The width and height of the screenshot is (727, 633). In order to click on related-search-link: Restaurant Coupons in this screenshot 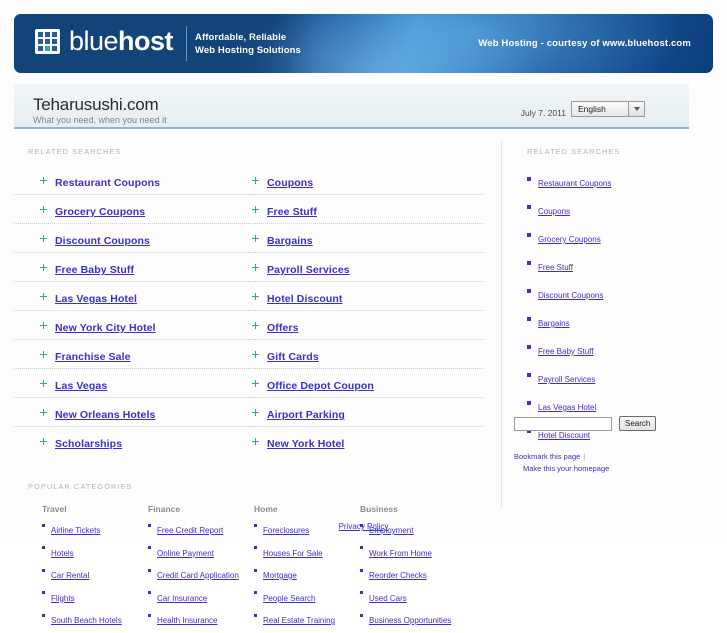, I will do `click(107, 183)`.